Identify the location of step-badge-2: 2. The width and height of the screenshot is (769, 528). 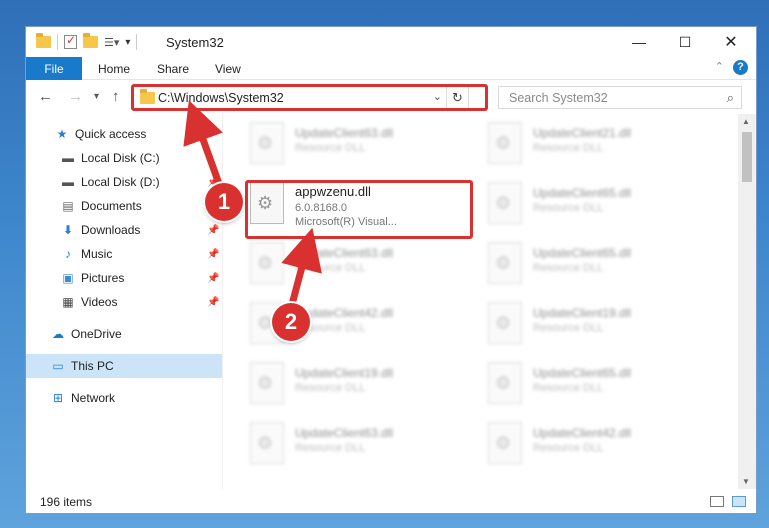
(291, 322).